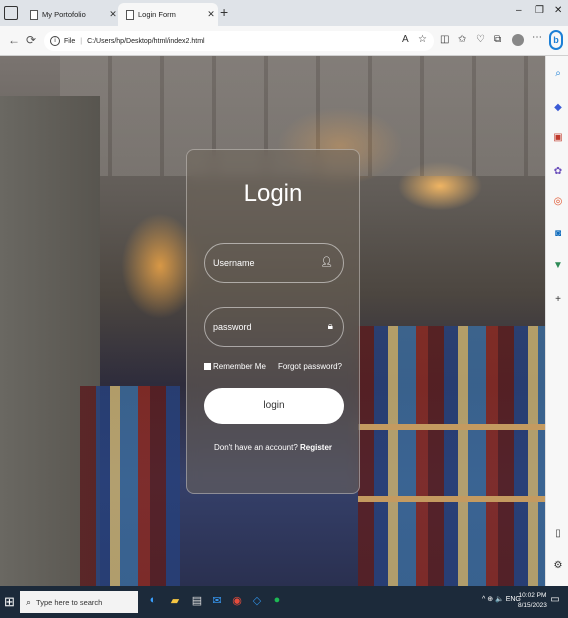  Describe the element at coordinates (64, 14) in the screenshot. I see `tab-label: My Portofolio` at that location.